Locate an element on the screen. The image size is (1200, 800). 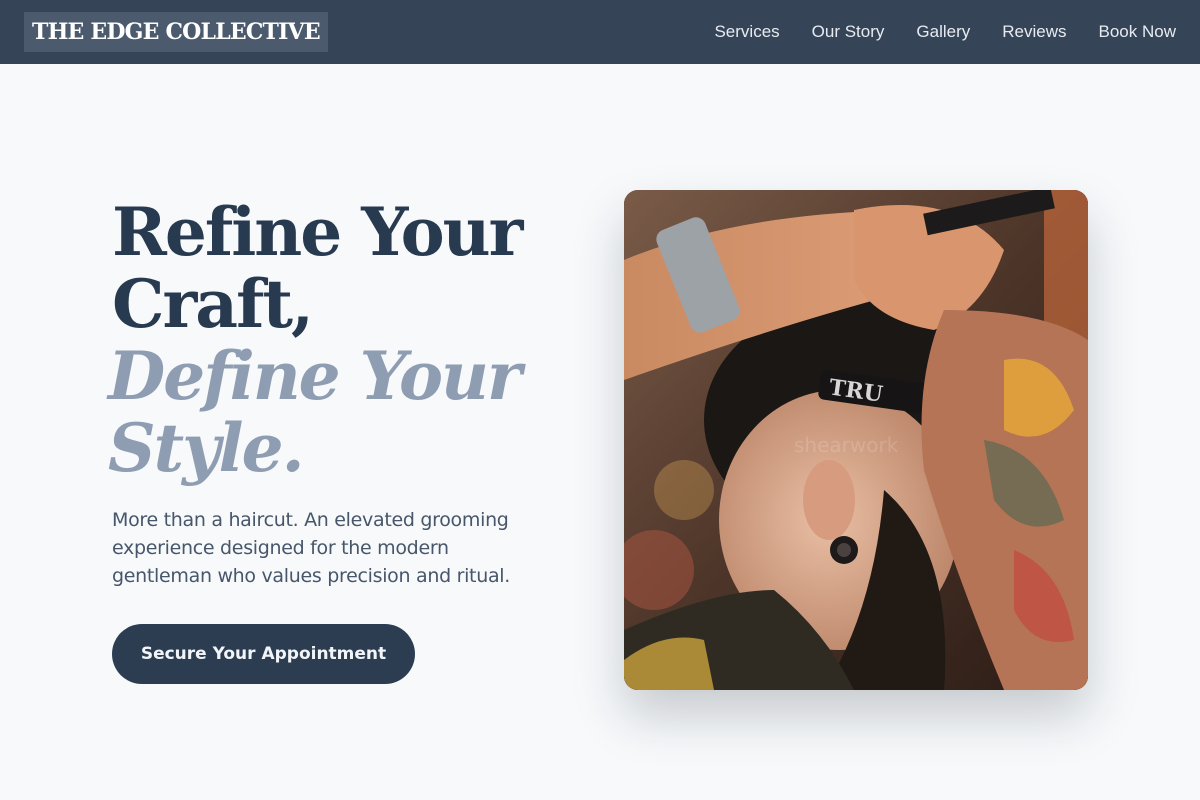
headline-line-2: Craft, is located at coordinates (213, 304).